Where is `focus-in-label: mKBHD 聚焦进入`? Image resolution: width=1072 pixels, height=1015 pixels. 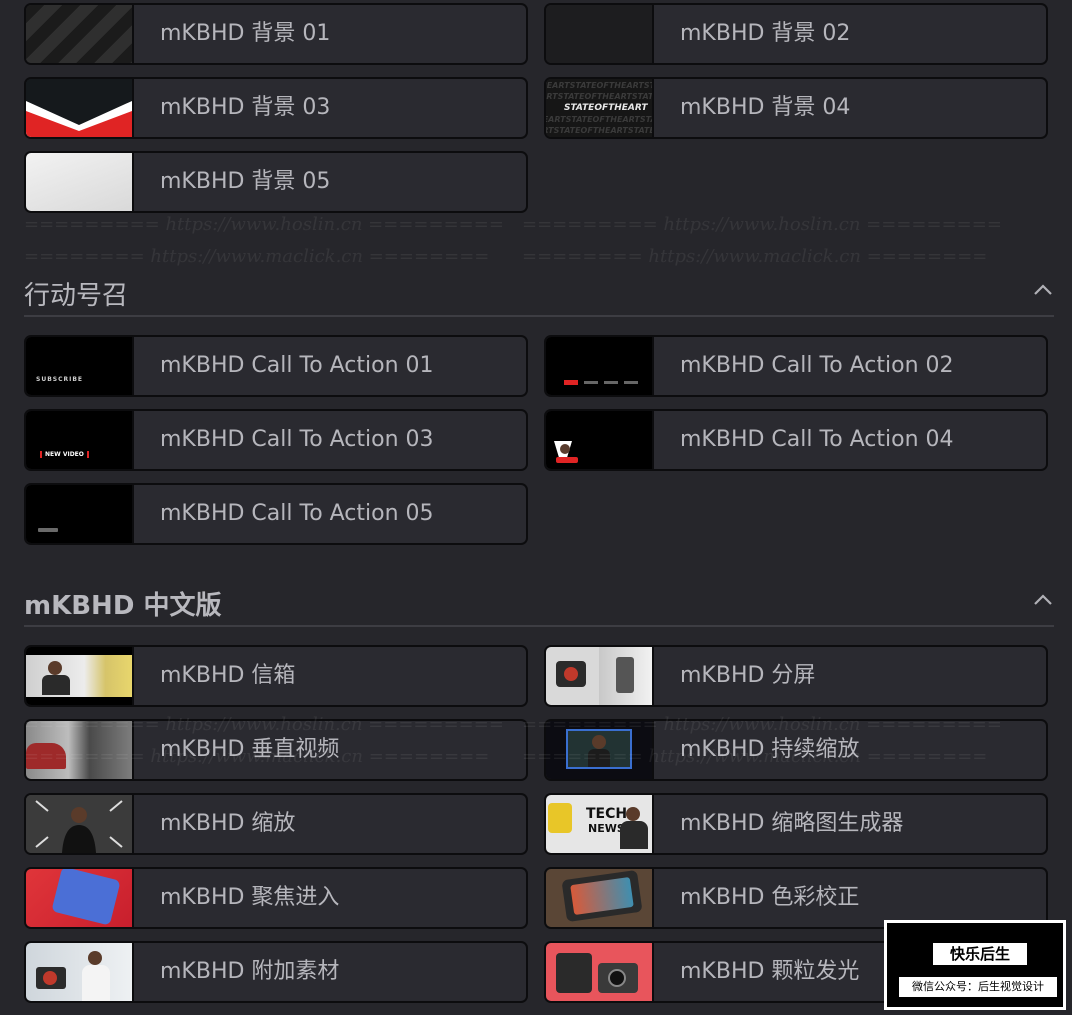
focus-in-label: mKBHD 聚焦进入 is located at coordinates (250, 897).